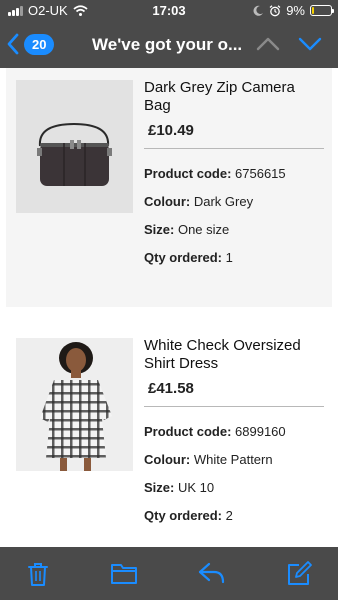 This screenshot has height=600, width=338. Describe the element at coordinates (229, 257) in the screenshot. I see `qty-value: 1` at that location.